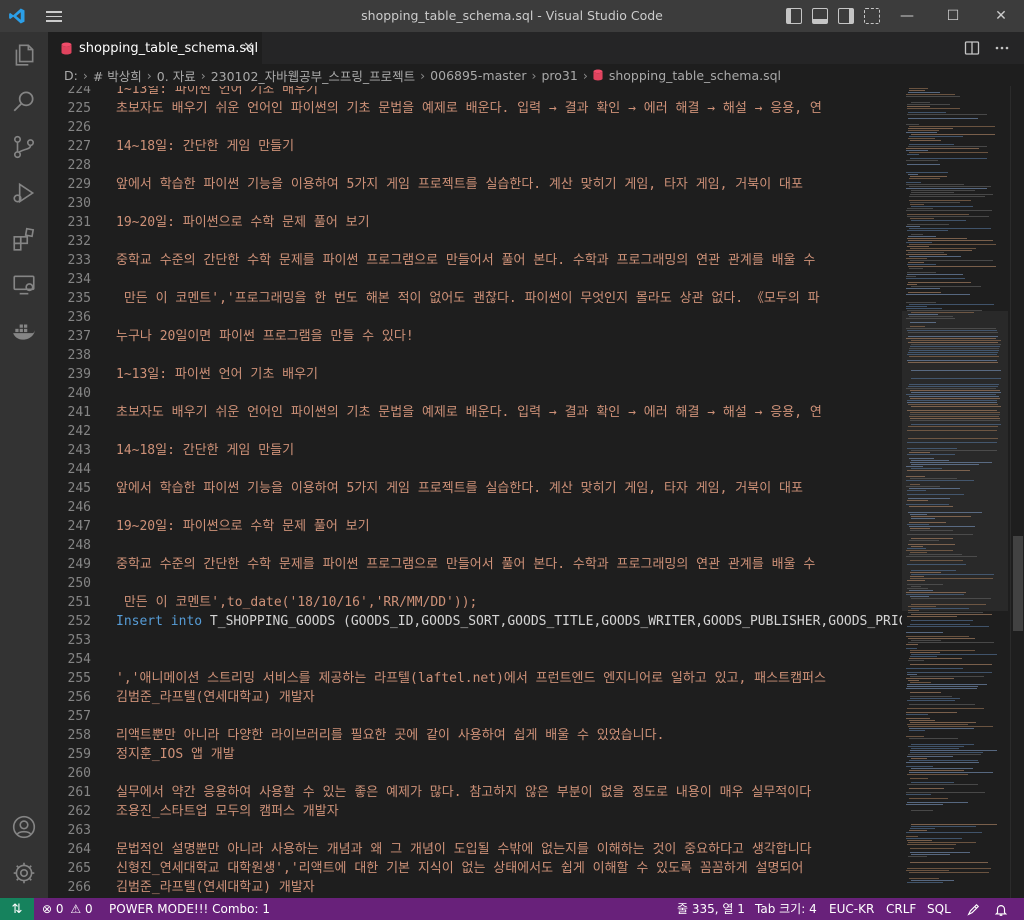  Describe the element at coordinates (24, 331) in the screenshot. I see `docker-icon` at that location.